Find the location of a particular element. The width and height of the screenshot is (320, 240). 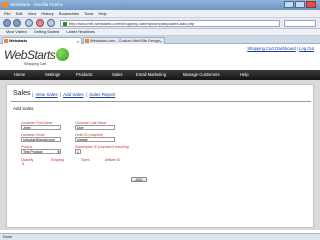

sales-links: | View Sales | Add Sales | Sales Report is located at coordinates (73, 94).